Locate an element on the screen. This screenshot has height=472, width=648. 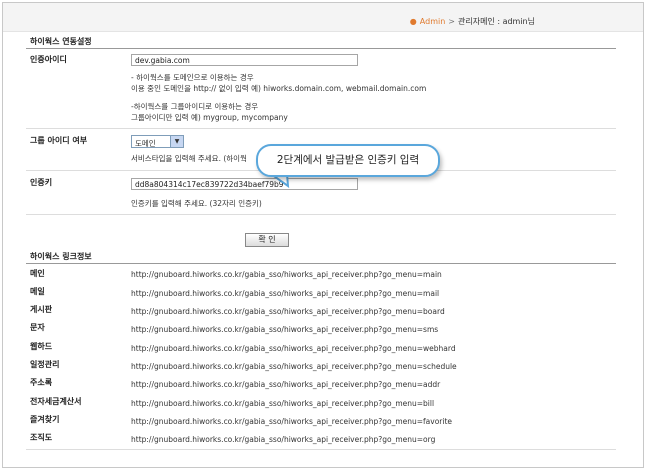
link-row-label: 메인 is located at coordinates (37, 273).